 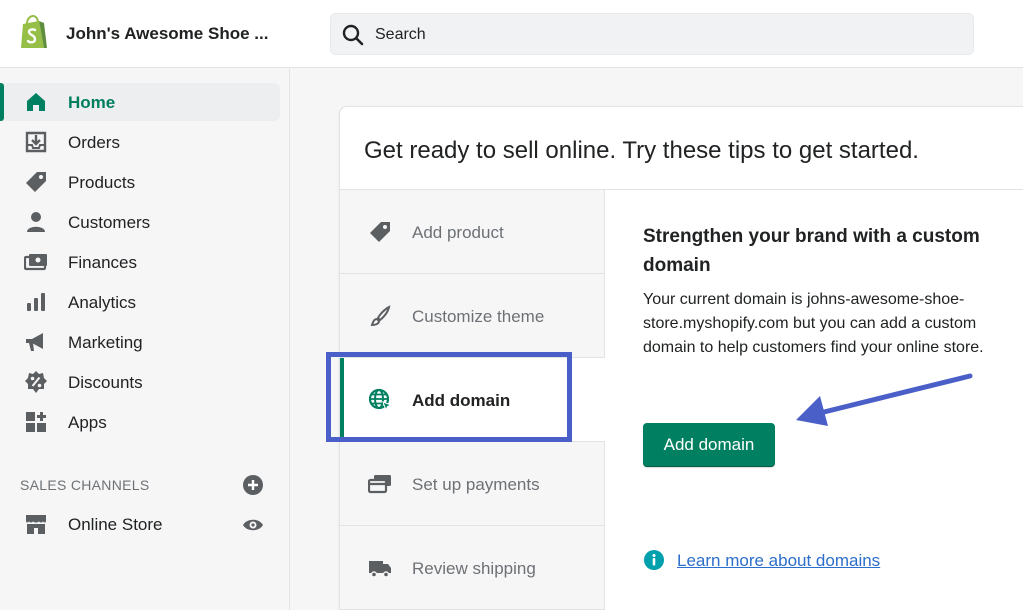 What do you see at coordinates (36, 142) in the screenshot?
I see `orders-icon` at bounding box center [36, 142].